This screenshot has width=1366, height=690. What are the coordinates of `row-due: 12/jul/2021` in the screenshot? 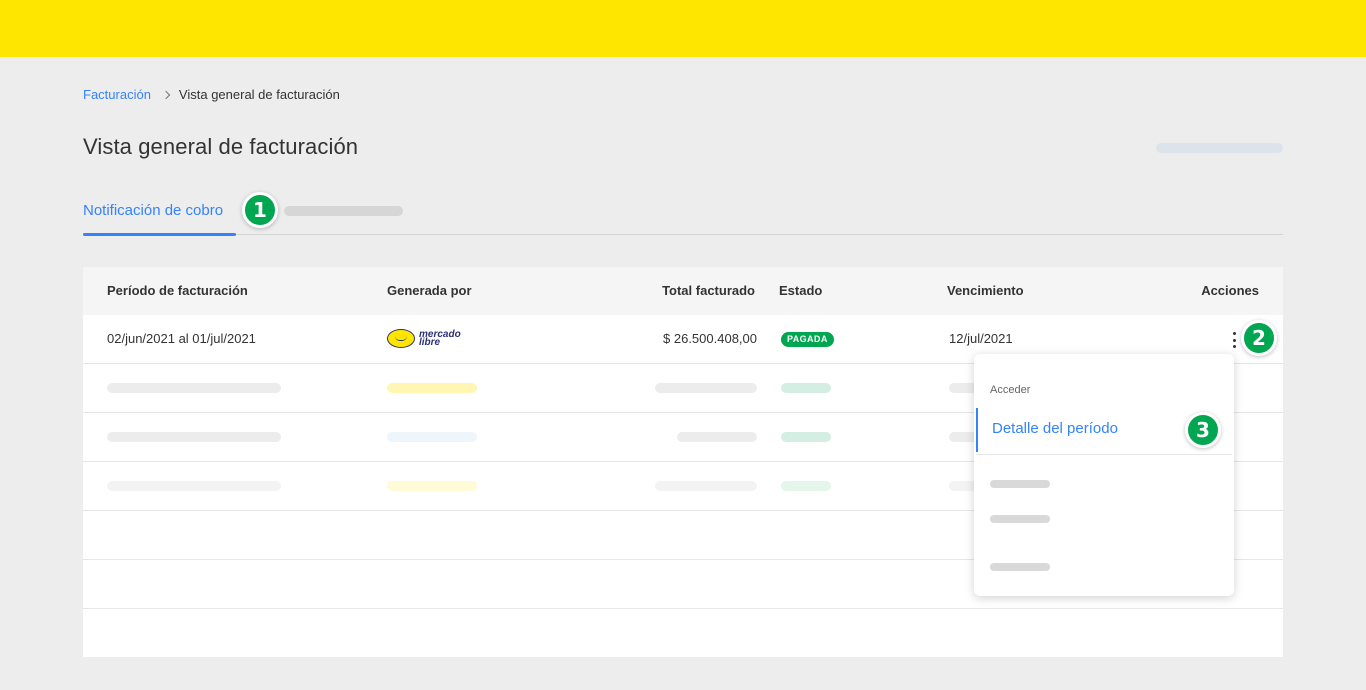 It's located at (981, 338).